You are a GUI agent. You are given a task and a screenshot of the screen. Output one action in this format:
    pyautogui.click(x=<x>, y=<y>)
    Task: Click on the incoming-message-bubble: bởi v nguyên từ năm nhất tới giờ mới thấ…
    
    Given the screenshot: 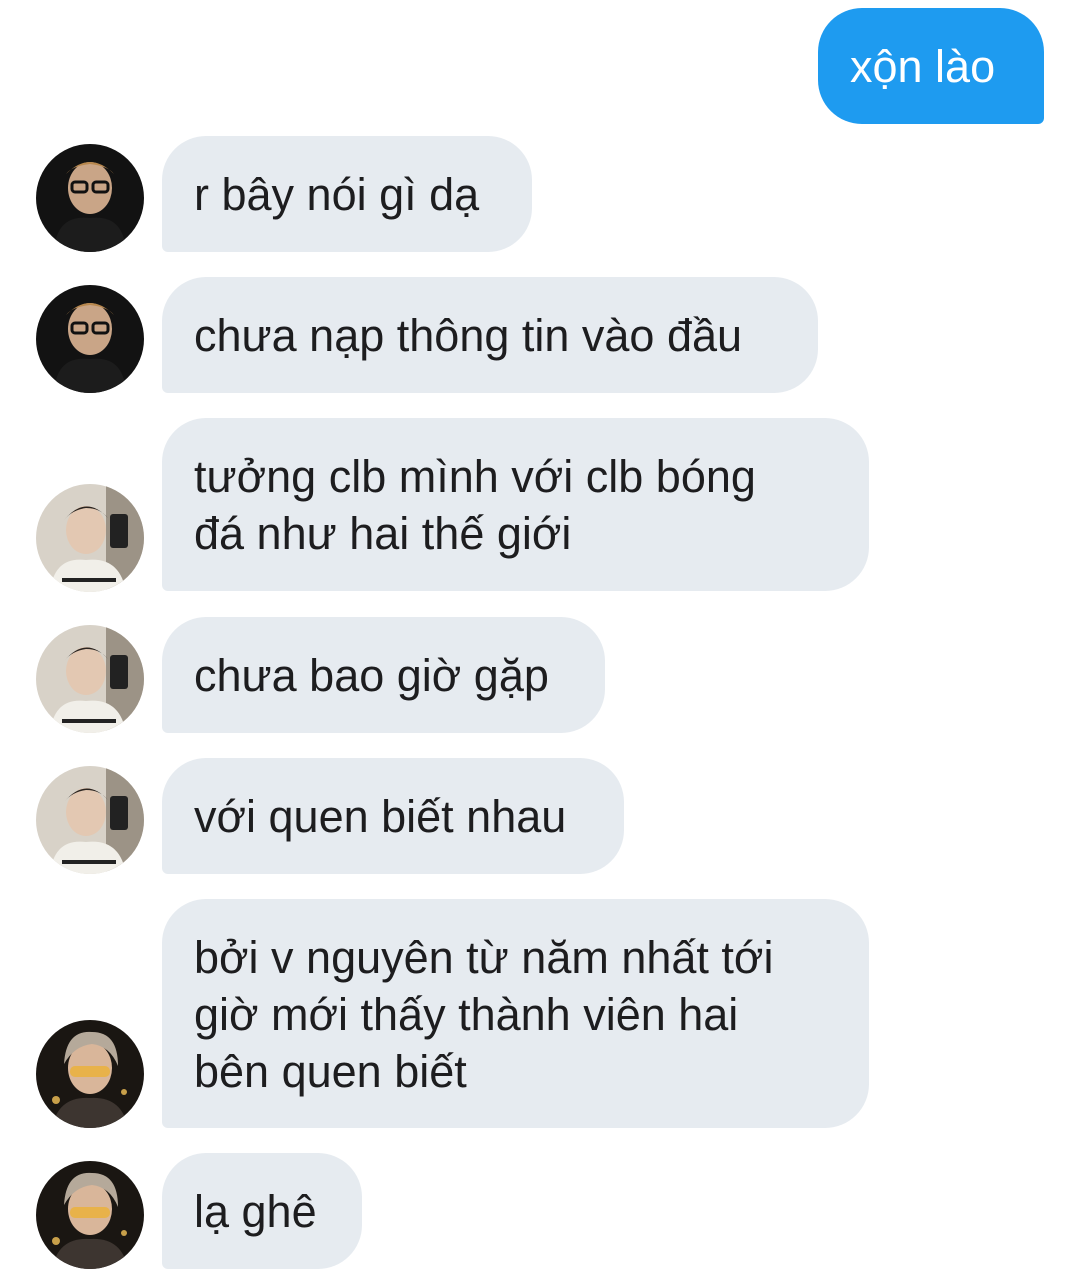 What is the action you would take?
    pyautogui.click(x=515, y=1013)
    